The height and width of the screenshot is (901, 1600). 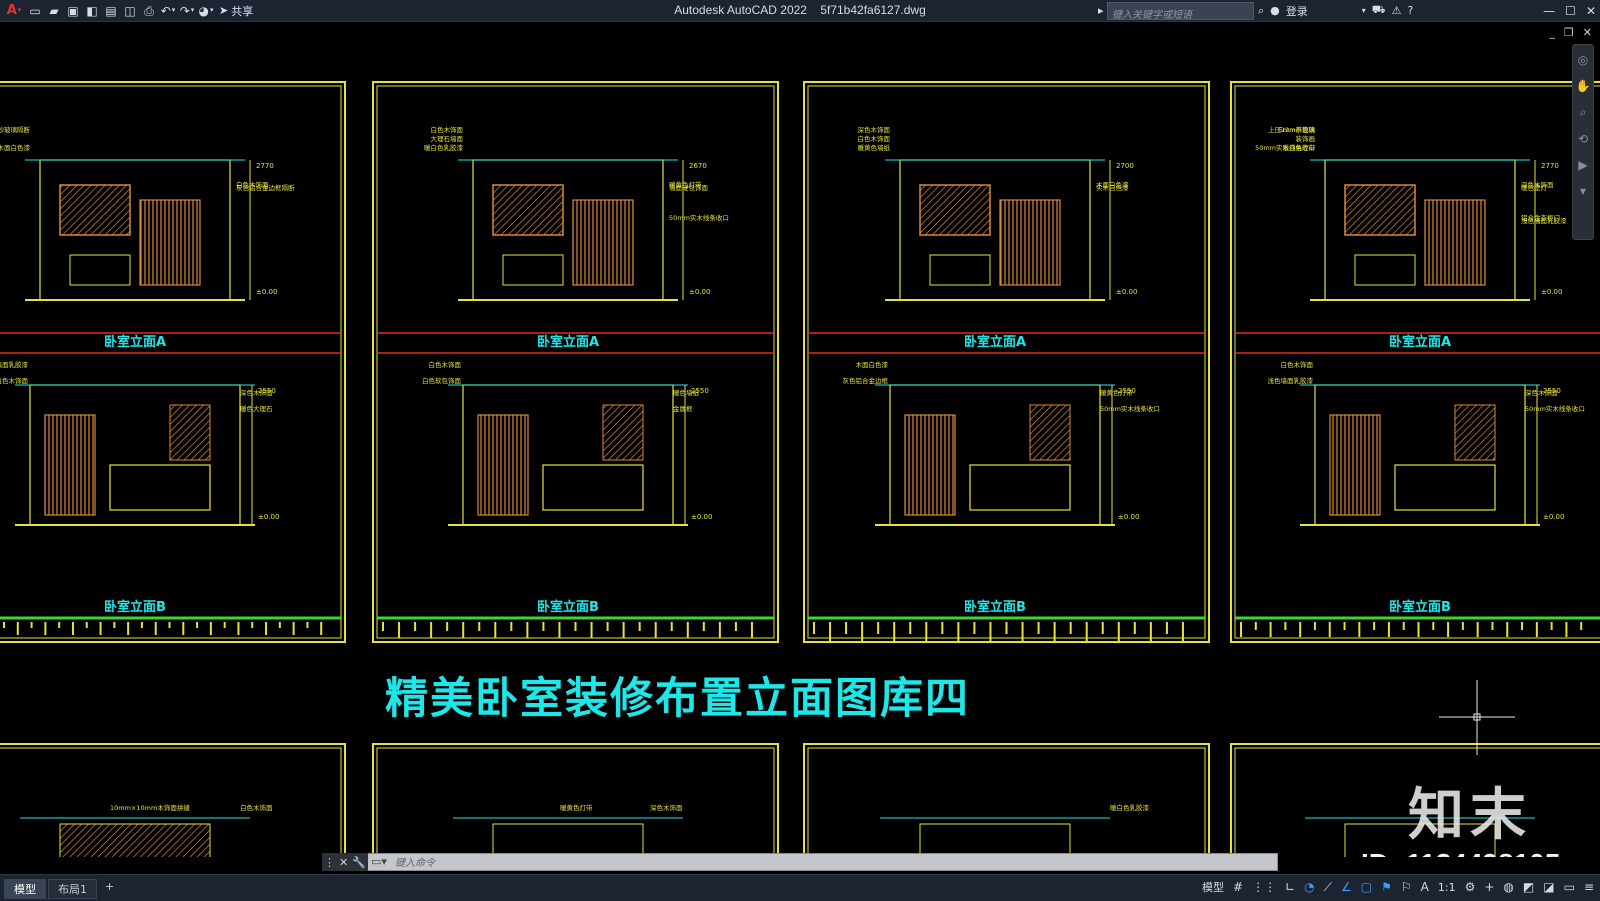 I want to click on grip-icon: ⋮, so click(x=329, y=862).